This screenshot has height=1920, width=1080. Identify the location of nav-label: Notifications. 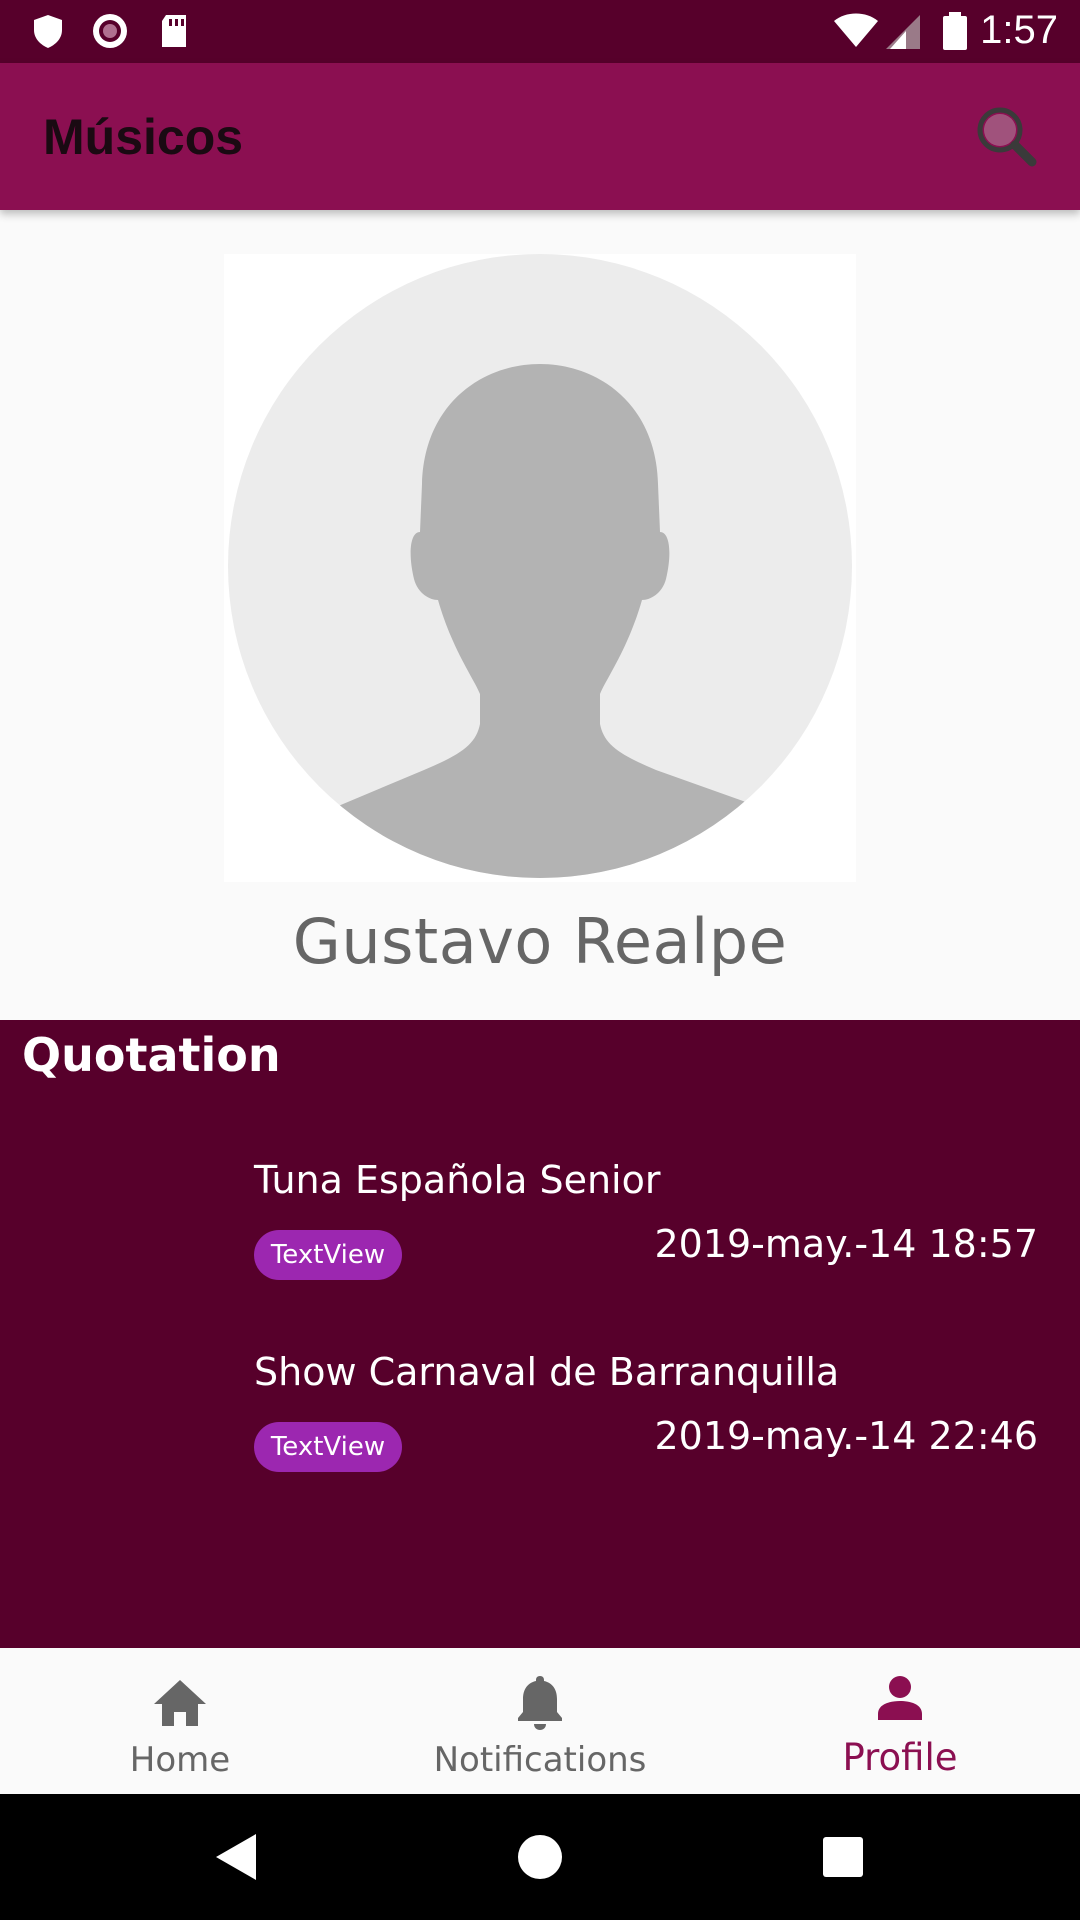
(540, 1760).